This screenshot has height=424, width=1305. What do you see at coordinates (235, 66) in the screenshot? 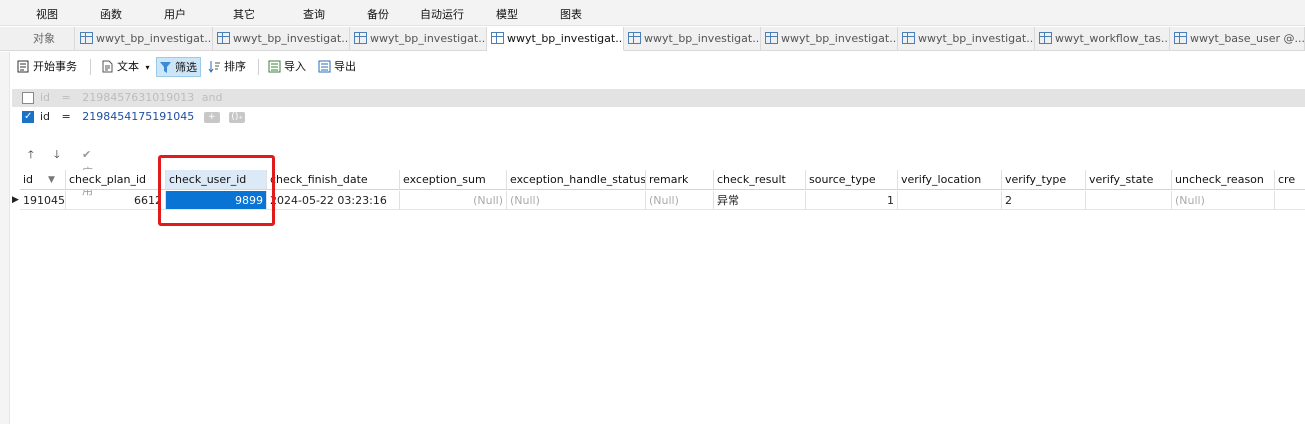
I see `sort-label: 排序` at bounding box center [235, 66].